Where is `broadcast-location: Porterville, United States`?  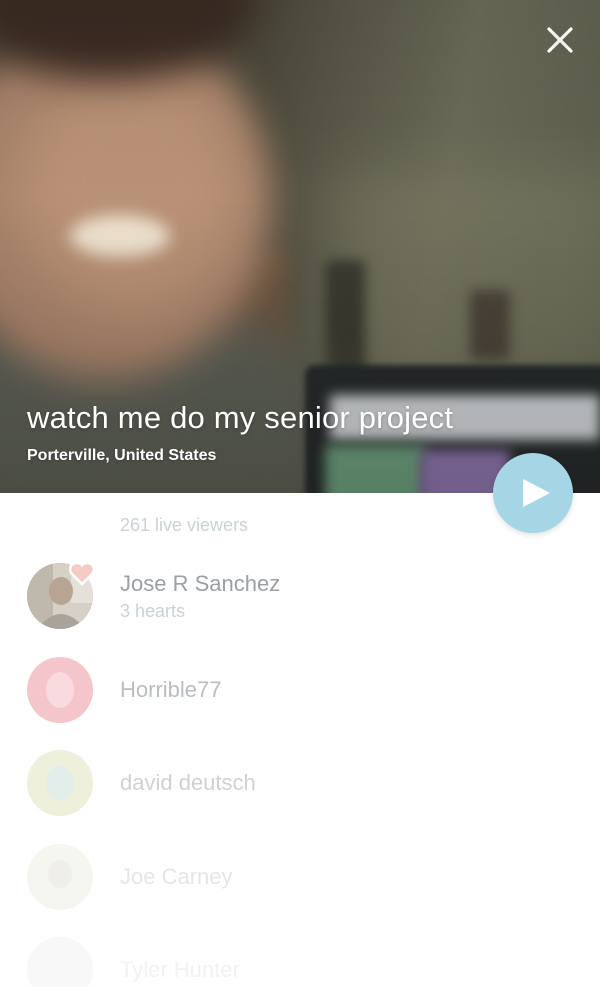 broadcast-location: Porterville, United States is located at coordinates (122, 455).